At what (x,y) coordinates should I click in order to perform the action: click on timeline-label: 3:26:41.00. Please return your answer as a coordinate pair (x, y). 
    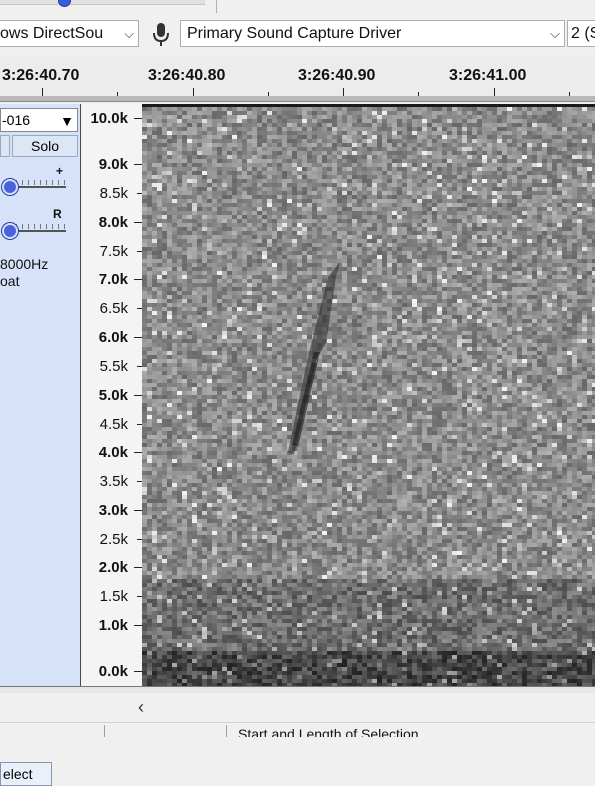
    Looking at the image, I should click on (488, 75).